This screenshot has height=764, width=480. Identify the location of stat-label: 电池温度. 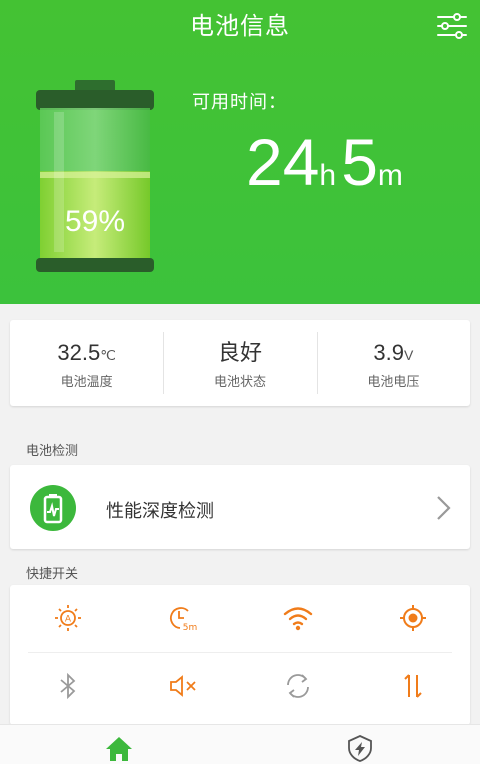
(86, 382).